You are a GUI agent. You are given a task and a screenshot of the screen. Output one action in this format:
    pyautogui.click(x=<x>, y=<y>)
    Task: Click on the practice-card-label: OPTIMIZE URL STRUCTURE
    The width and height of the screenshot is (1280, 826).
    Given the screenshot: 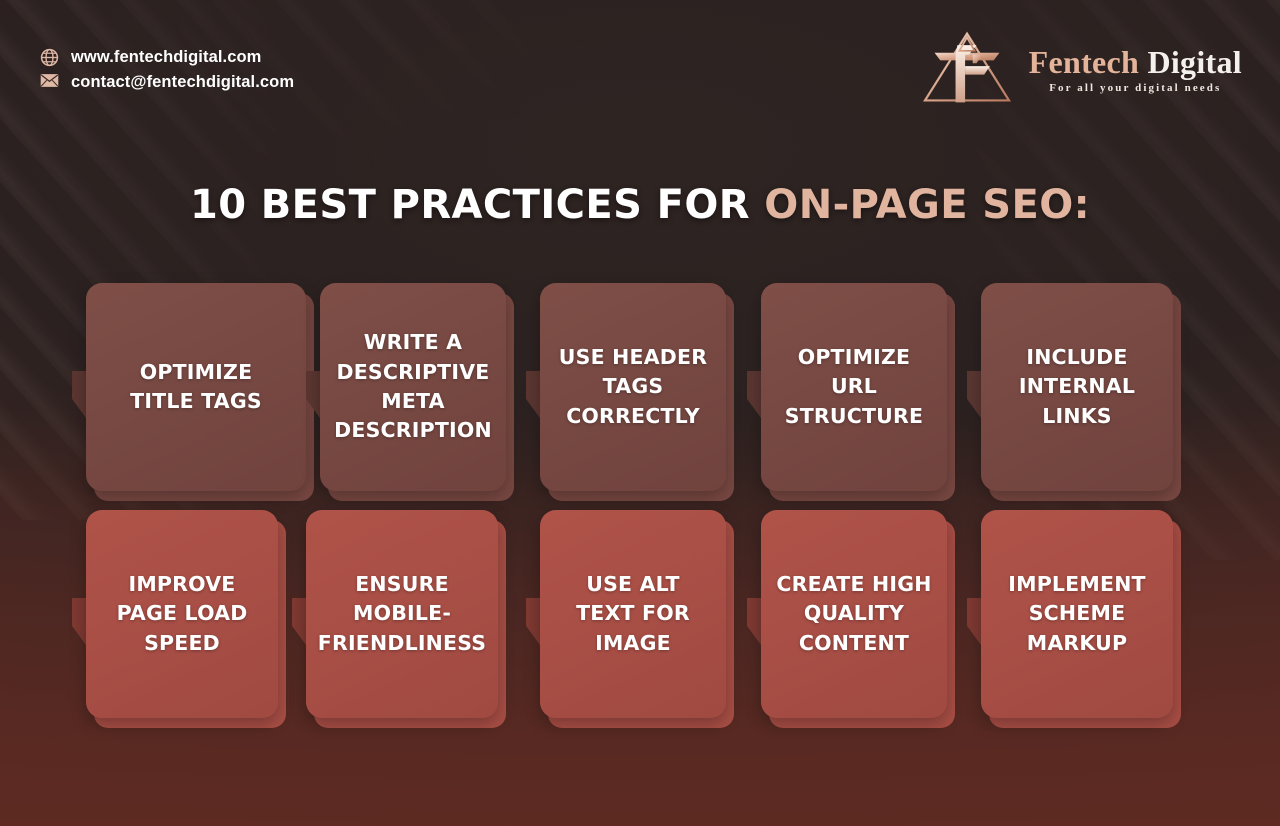 What is the action you would take?
    pyautogui.click(x=854, y=386)
    